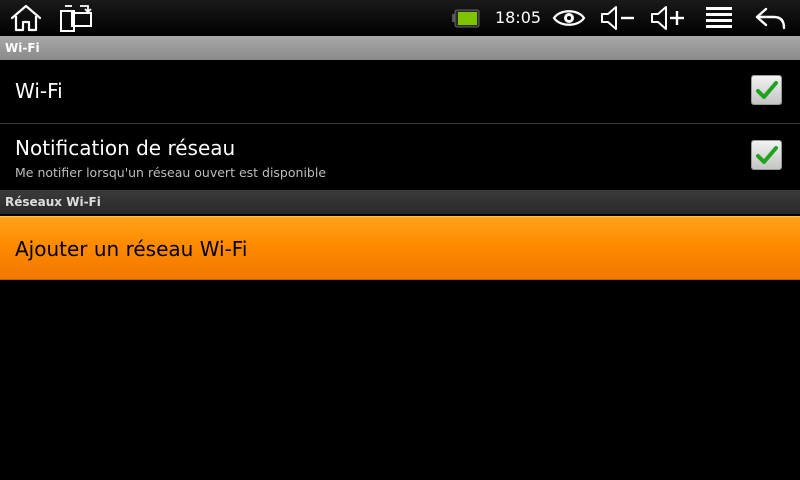  I want to click on network-notification-checkbox, so click(766, 155).